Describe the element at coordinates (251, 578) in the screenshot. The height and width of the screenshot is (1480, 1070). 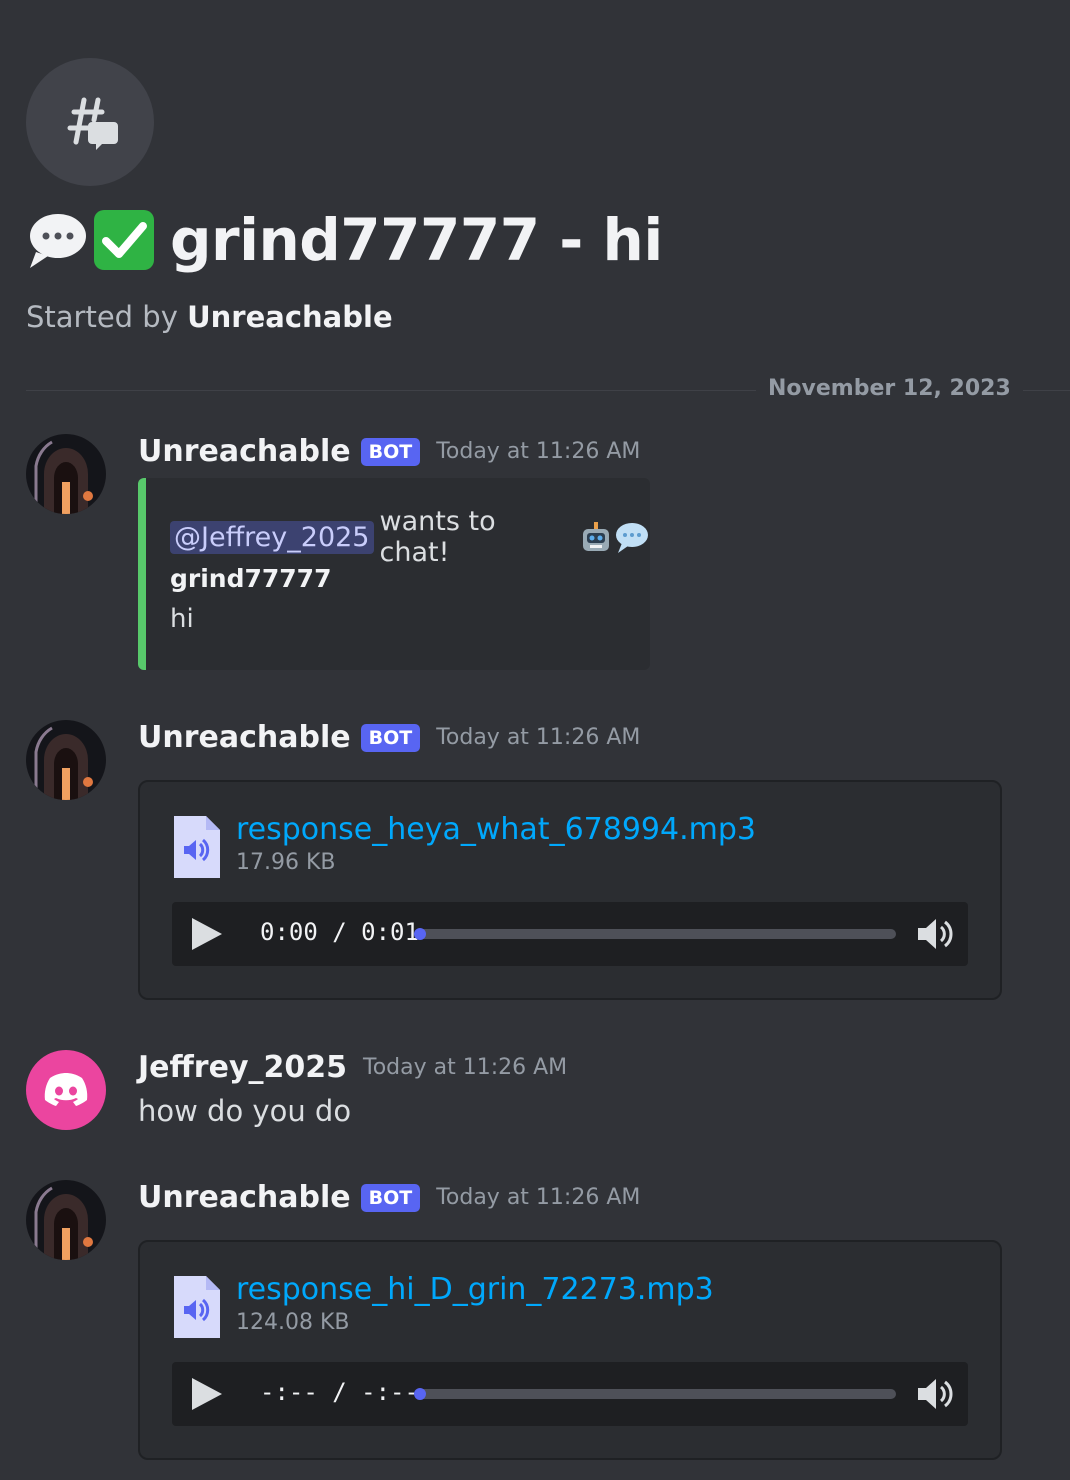
I see `embed-field-name: grind77777` at that location.